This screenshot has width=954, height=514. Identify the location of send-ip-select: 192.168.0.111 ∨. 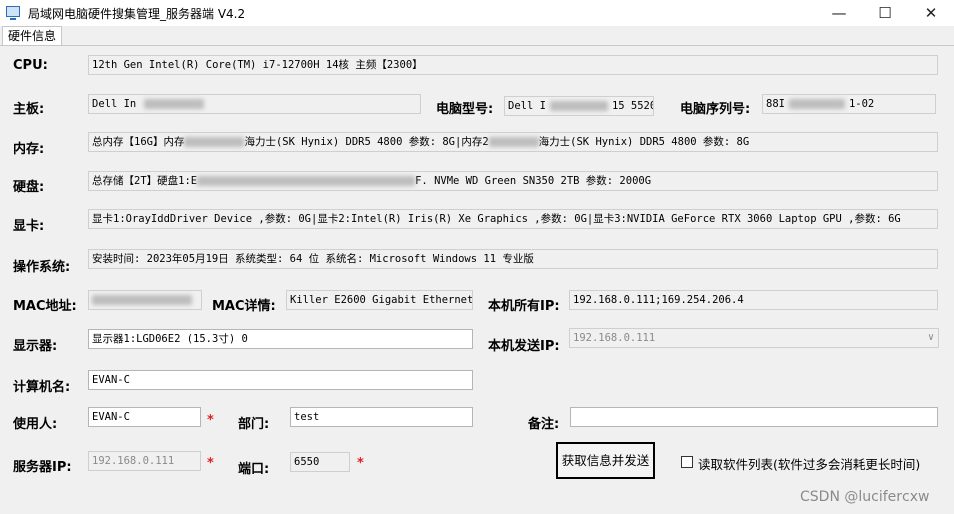
(754, 338).